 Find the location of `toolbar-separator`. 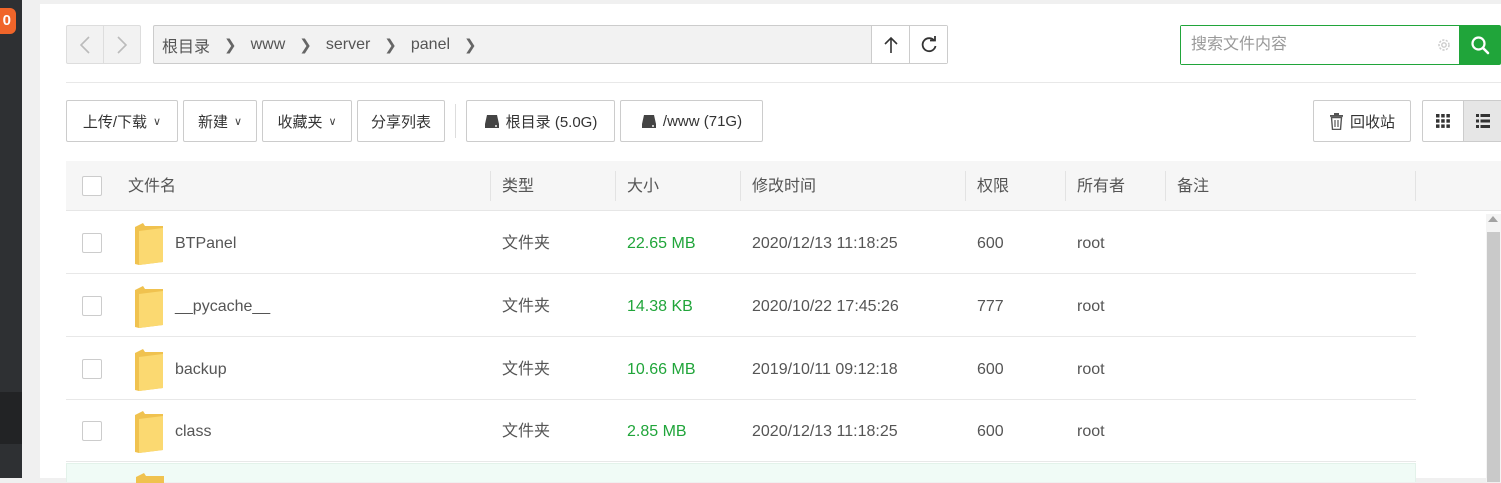

toolbar-separator is located at coordinates (455, 121).